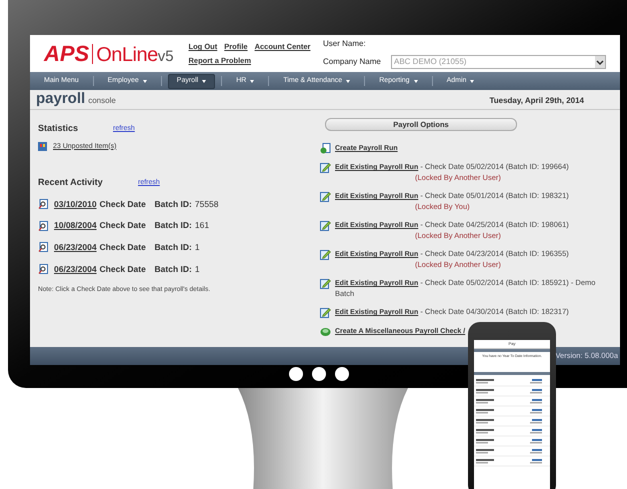 The image size is (627, 489). I want to click on chart-icon, so click(42, 147).